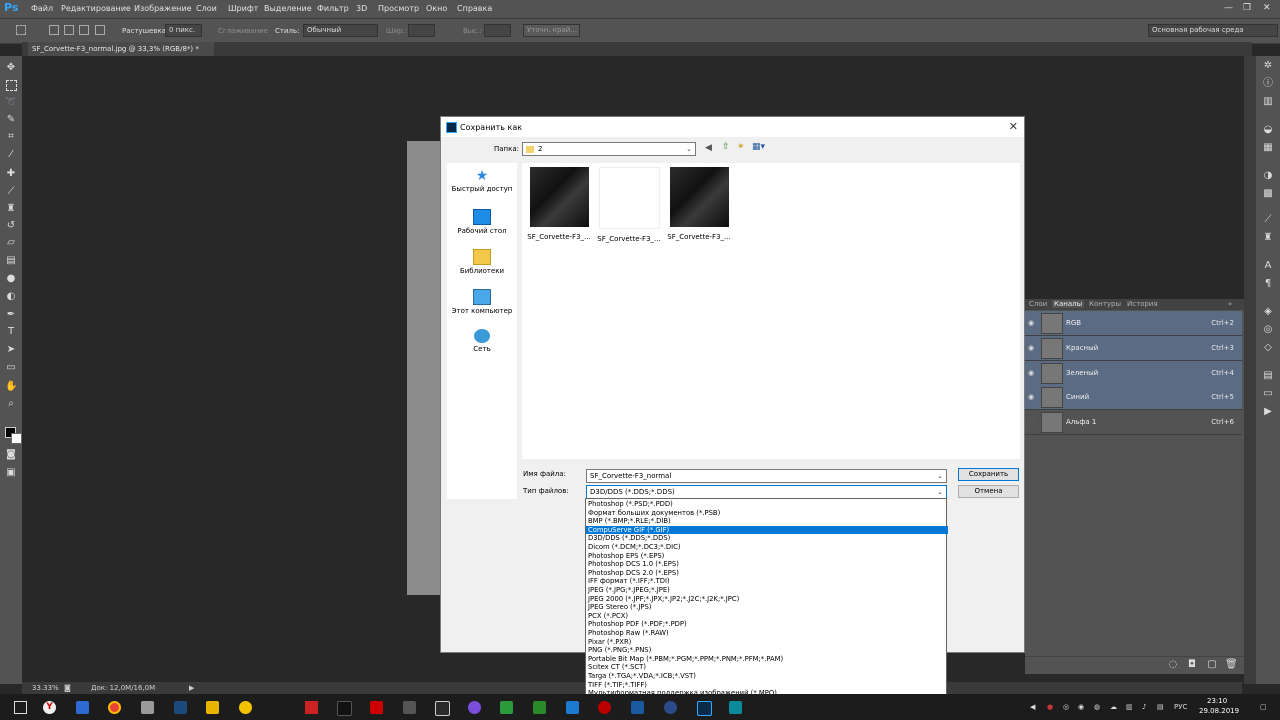  I want to click on close-window-button: ✕, so click(1267, 8).